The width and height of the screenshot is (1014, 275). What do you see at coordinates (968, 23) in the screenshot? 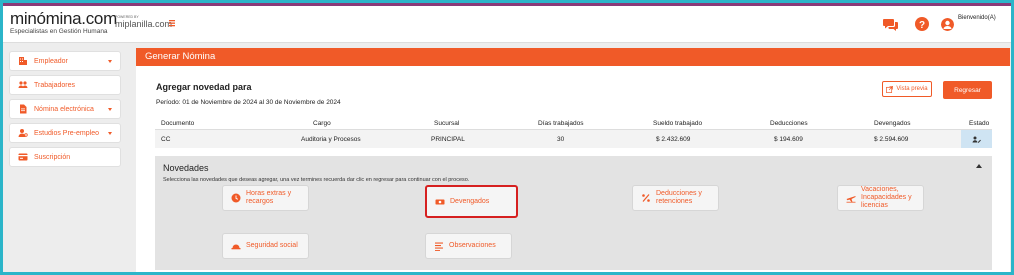
I see `user-menu: Bienvenido(A)` at bounding box center [968, 23].